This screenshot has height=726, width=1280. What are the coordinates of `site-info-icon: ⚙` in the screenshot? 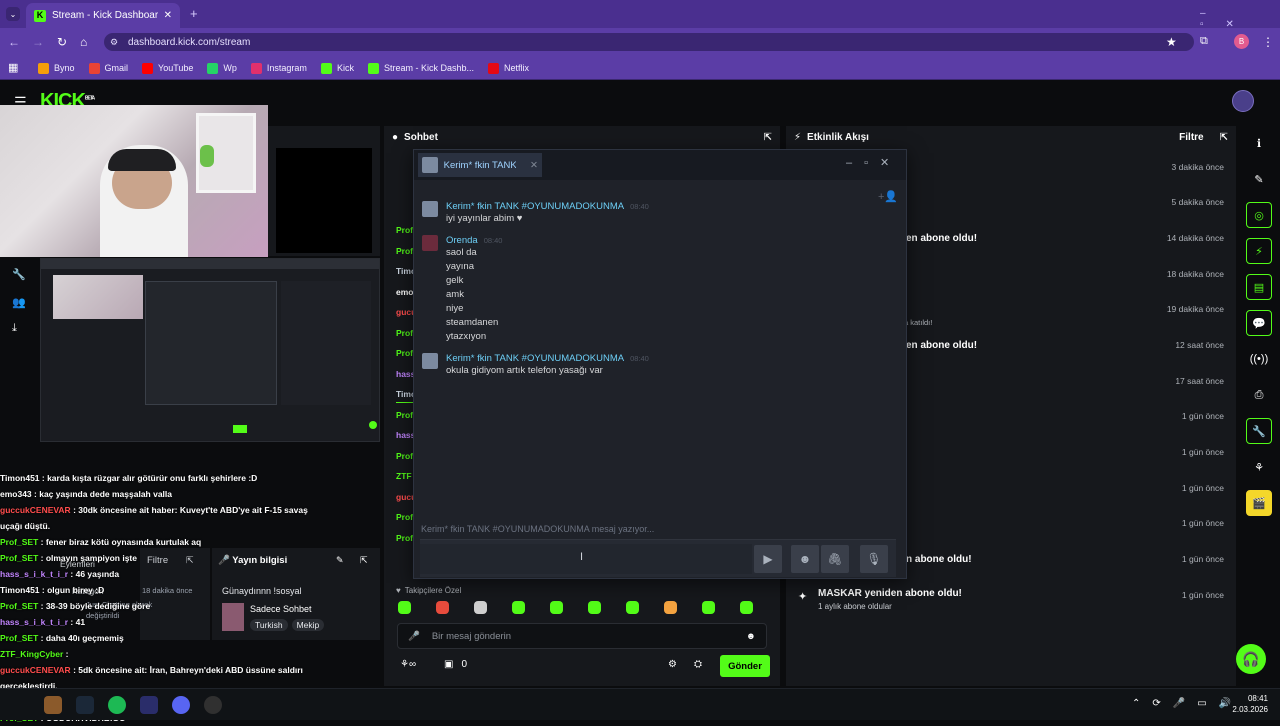 It's located at (114, 42).